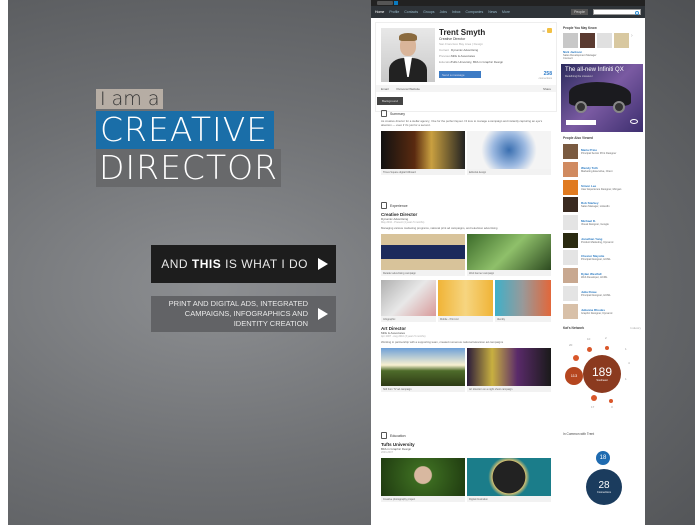  I want to click on in-common-chart: 18 28 Connections, so click(602, 479).